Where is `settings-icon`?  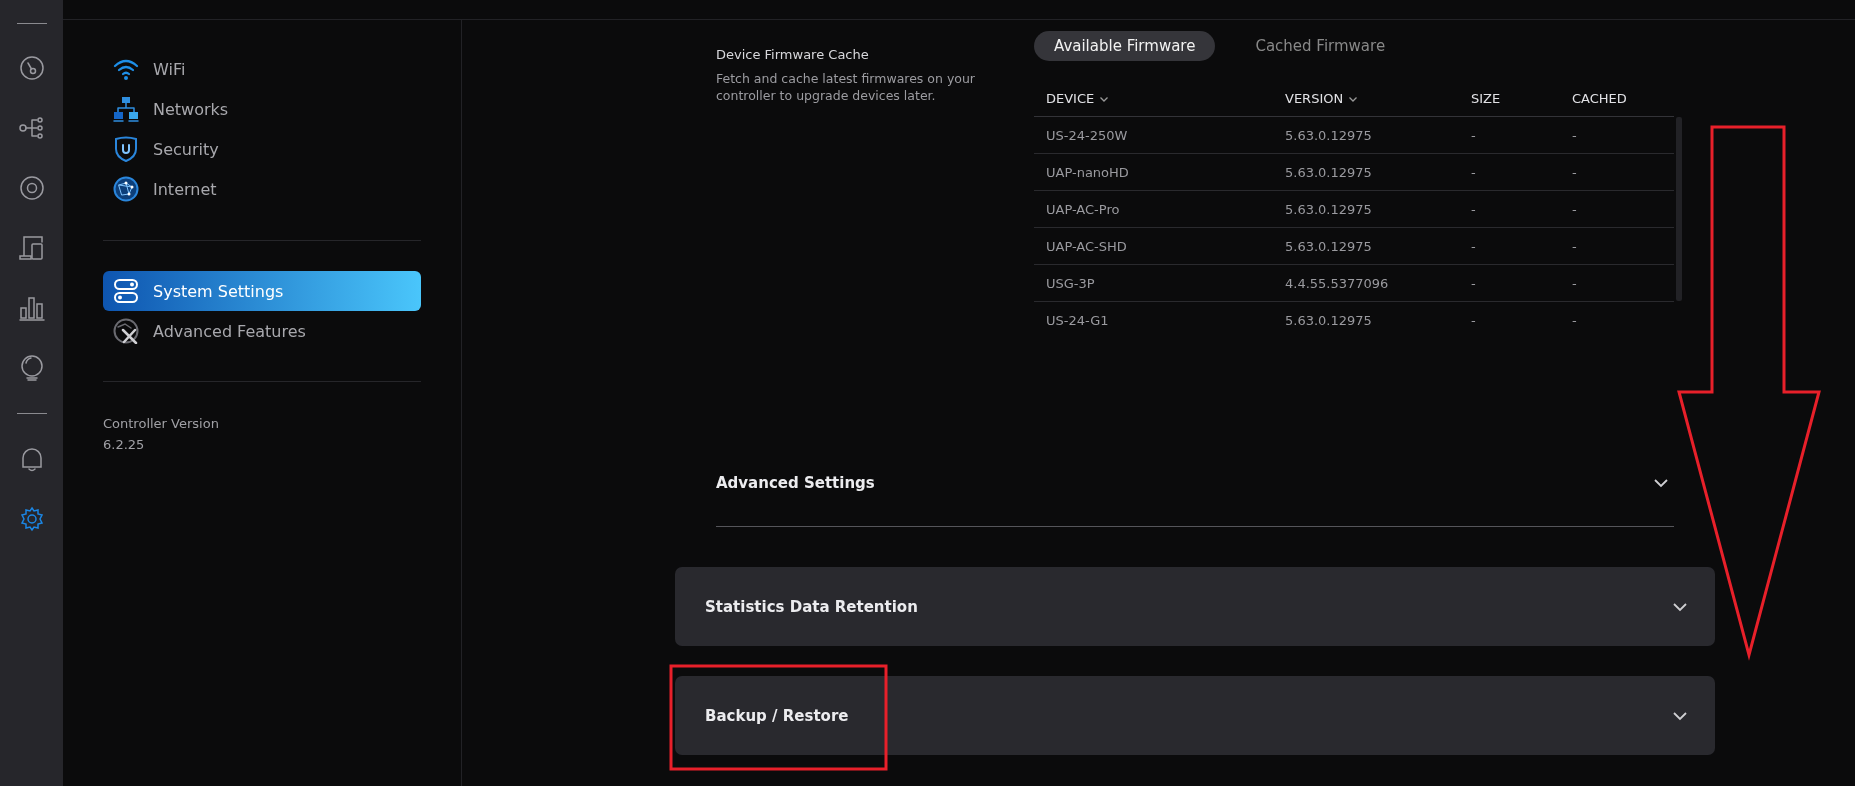 settings-icon is located at coordinates (31, 519).